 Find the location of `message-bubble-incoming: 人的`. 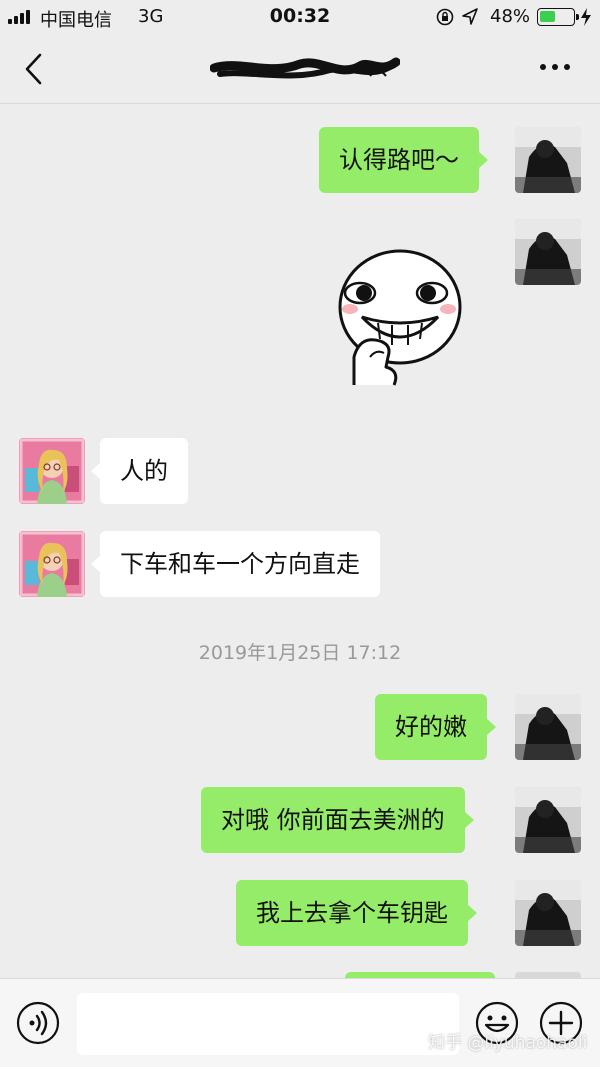

message-bubble-incoming: 人的 is located at coordinates (139, 471).